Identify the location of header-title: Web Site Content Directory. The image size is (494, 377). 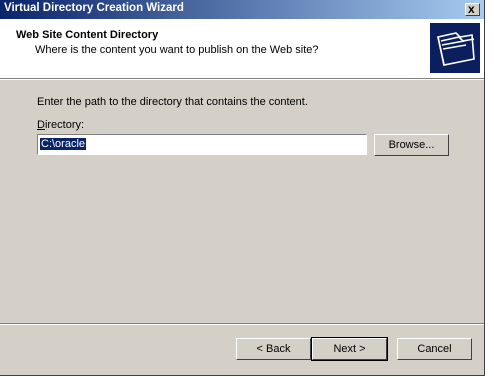
(87, 35).